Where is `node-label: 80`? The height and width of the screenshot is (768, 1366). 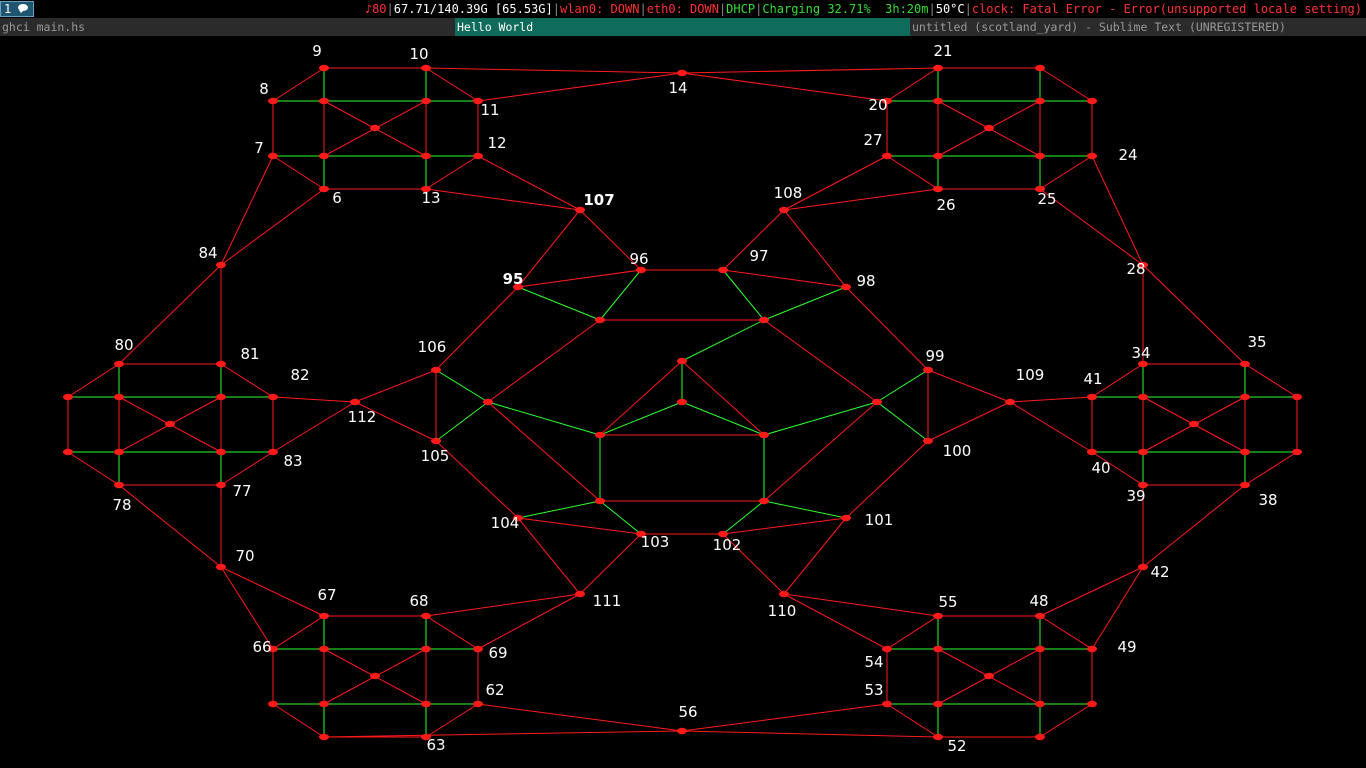 node-label: 80 is located at coordinates (123, 345).